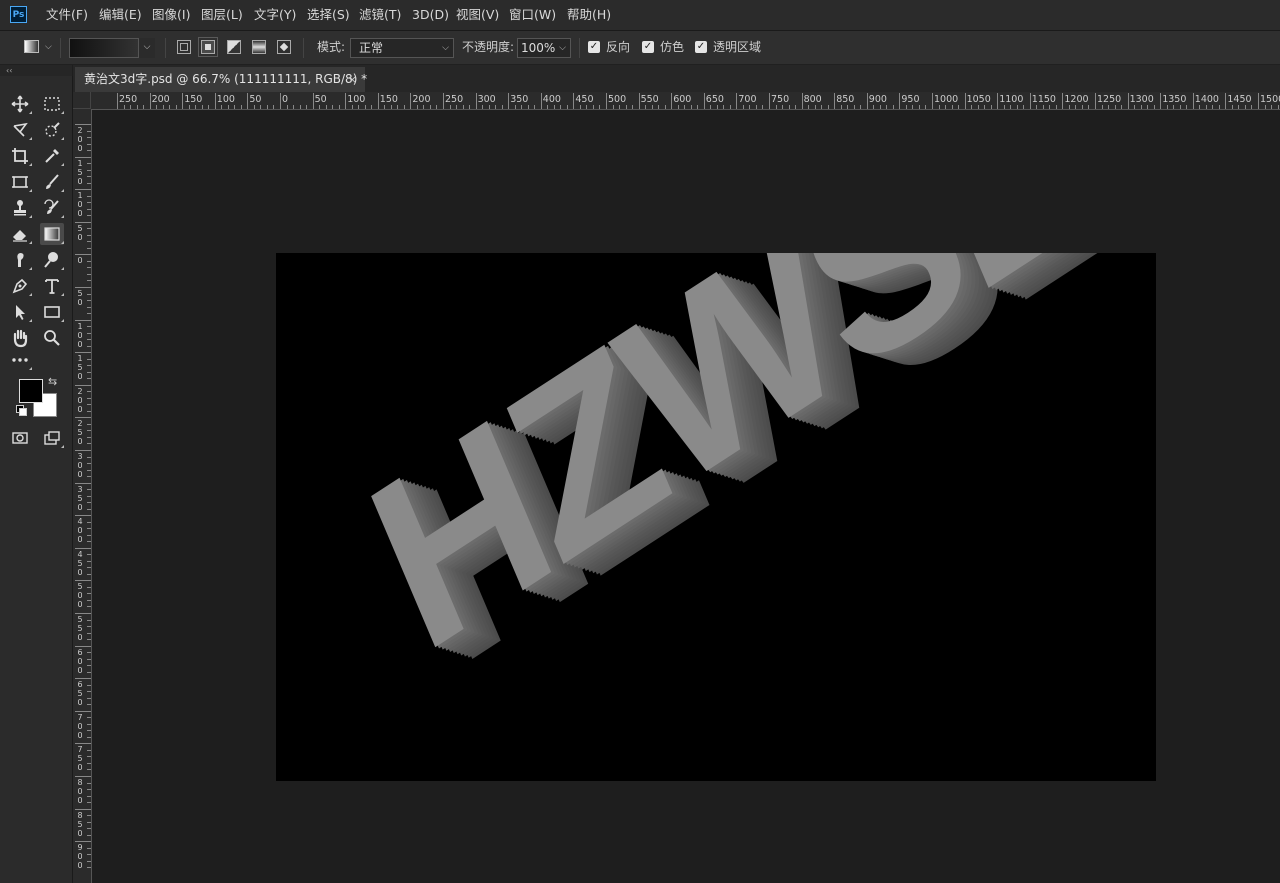 The image size is (1280, 883). I want to click on history-brush-tool-icon, so click(52, 208).